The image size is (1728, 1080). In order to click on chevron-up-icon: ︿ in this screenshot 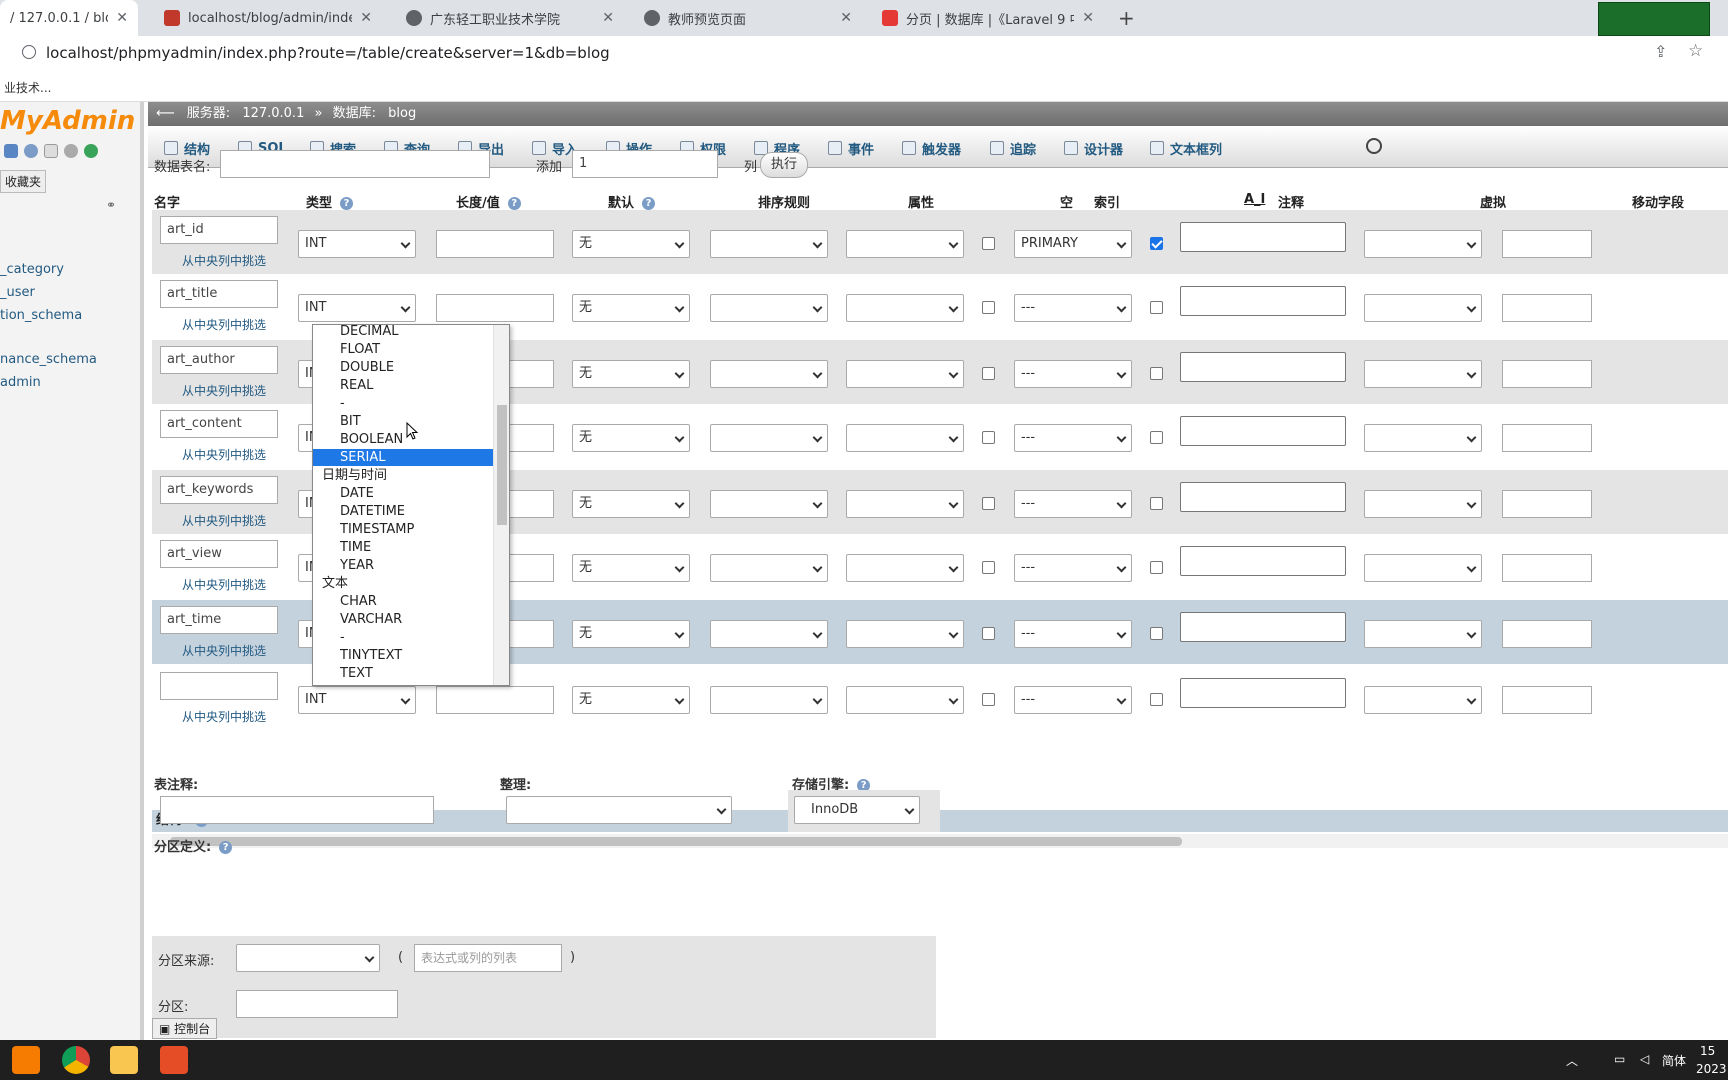, I will do `click(1572, 1060)`.